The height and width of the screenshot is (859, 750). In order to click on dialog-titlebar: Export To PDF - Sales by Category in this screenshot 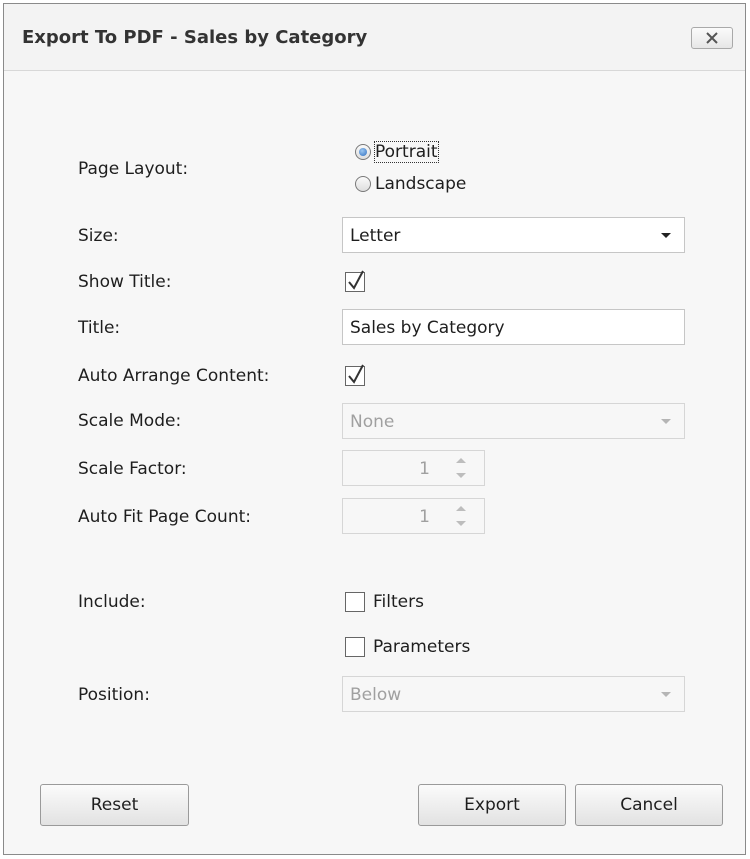, I will do `click(374, 37)`.